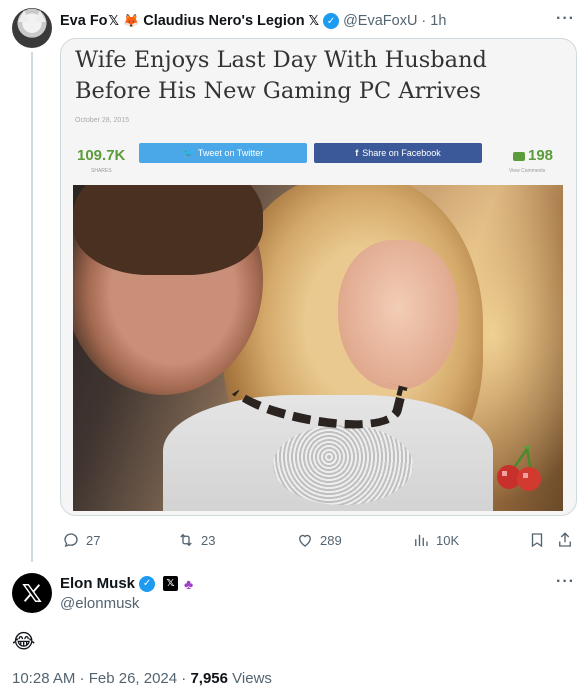 This screenshot has height=696, width=582. I want to click on man-hair, so click(168, 230).